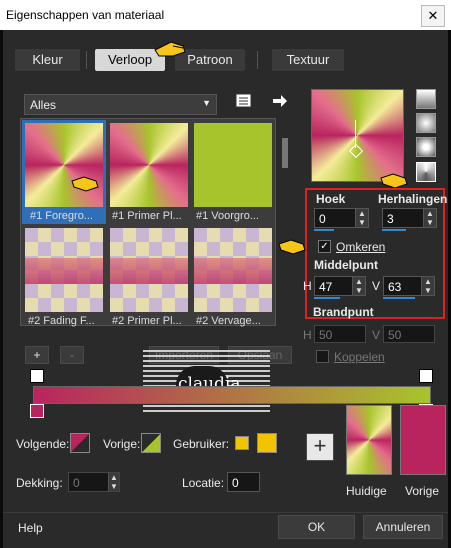  What do you see at coordinates (422, 491) in the screenshot?
I see `vorige-material-label: Vorige` at bounding box center [422, 491].